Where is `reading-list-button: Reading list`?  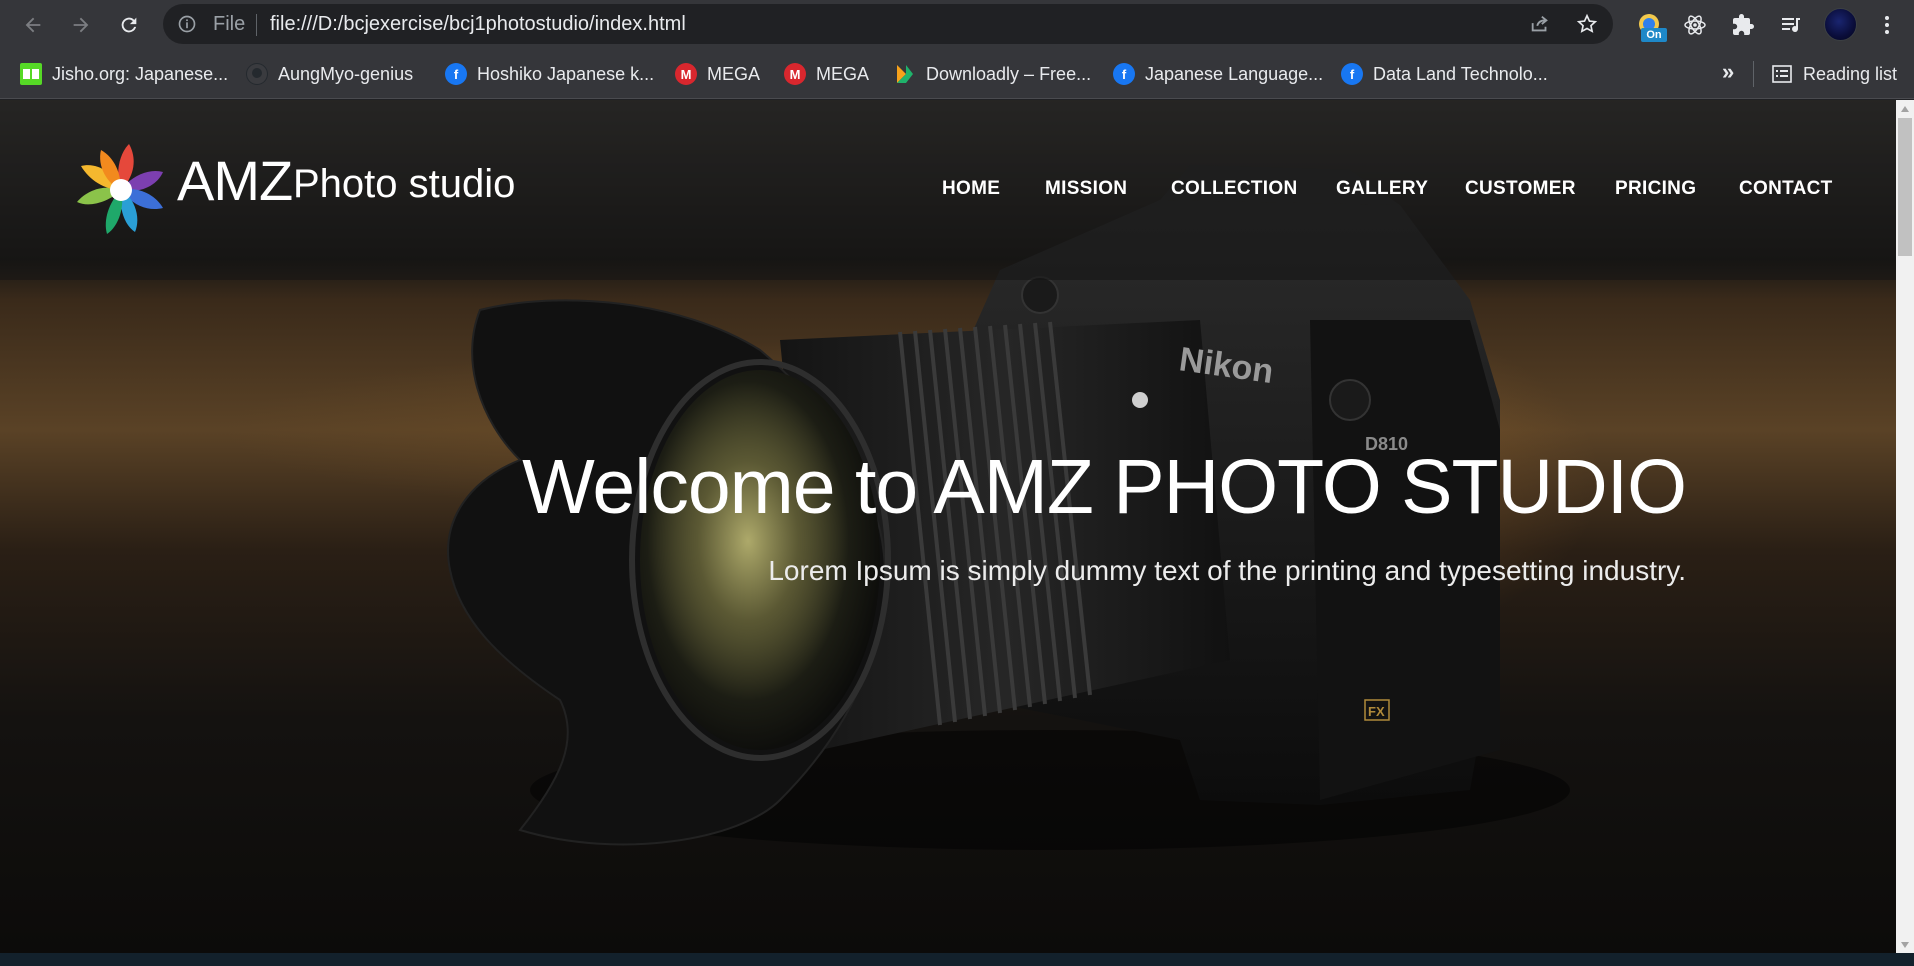 reading-list-button: Reading list is located at coordinates (1834, 74).